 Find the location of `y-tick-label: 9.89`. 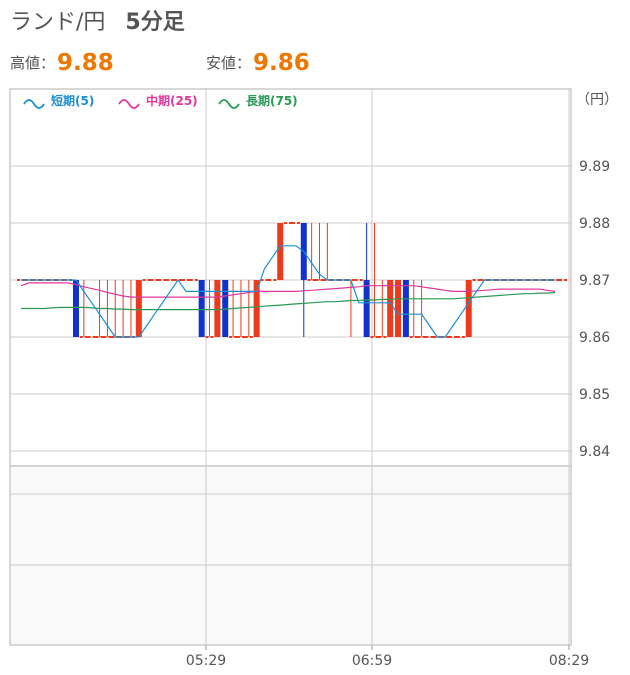

y-tick-label: 9.89 is located at coordinates (594, 167).